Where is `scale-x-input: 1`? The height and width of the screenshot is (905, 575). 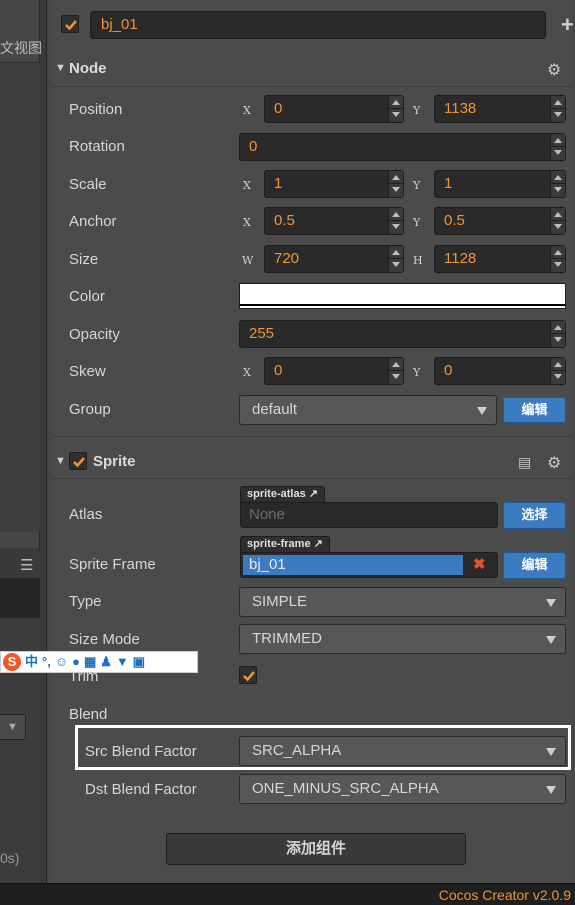
scale-x-input: 1 is located at coordinates (334, 184).